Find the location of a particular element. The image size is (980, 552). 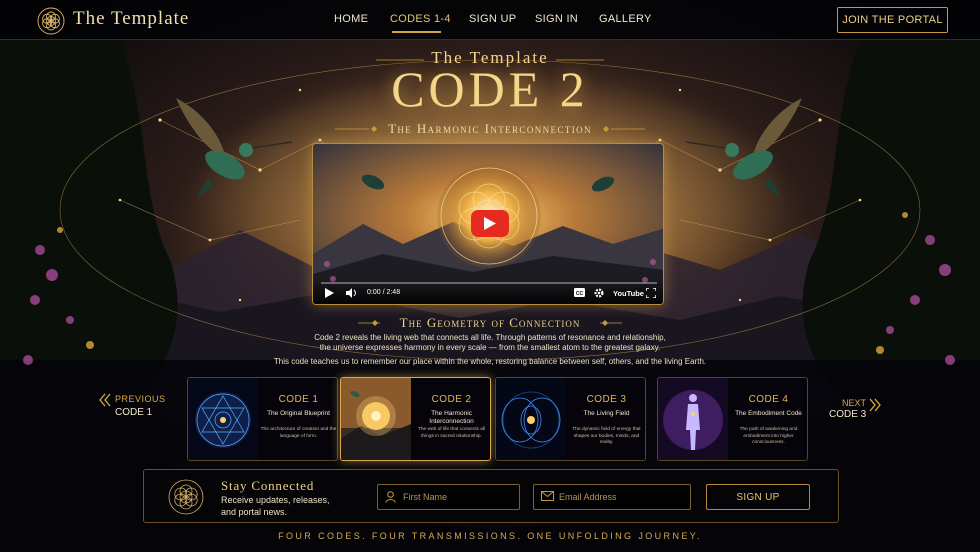

volume-icon is located at coordinates (351, 293).